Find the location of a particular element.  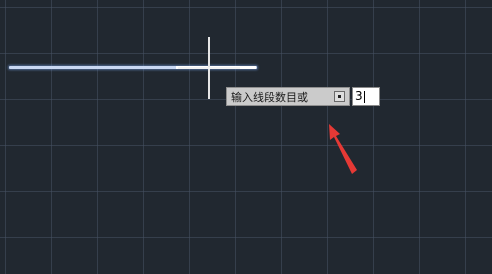

annotation-arrow-icon is located at coordinates (343, 149).